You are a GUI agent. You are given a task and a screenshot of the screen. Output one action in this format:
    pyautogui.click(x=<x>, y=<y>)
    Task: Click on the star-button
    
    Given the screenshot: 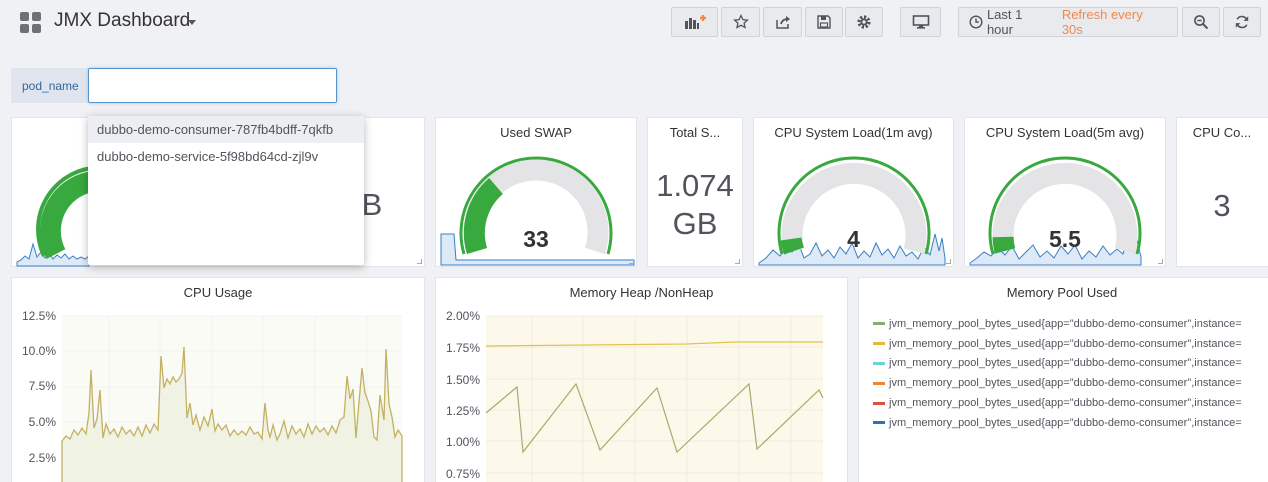 What is the action you would take?
    pyautogui.click(x=740, y=22)
    